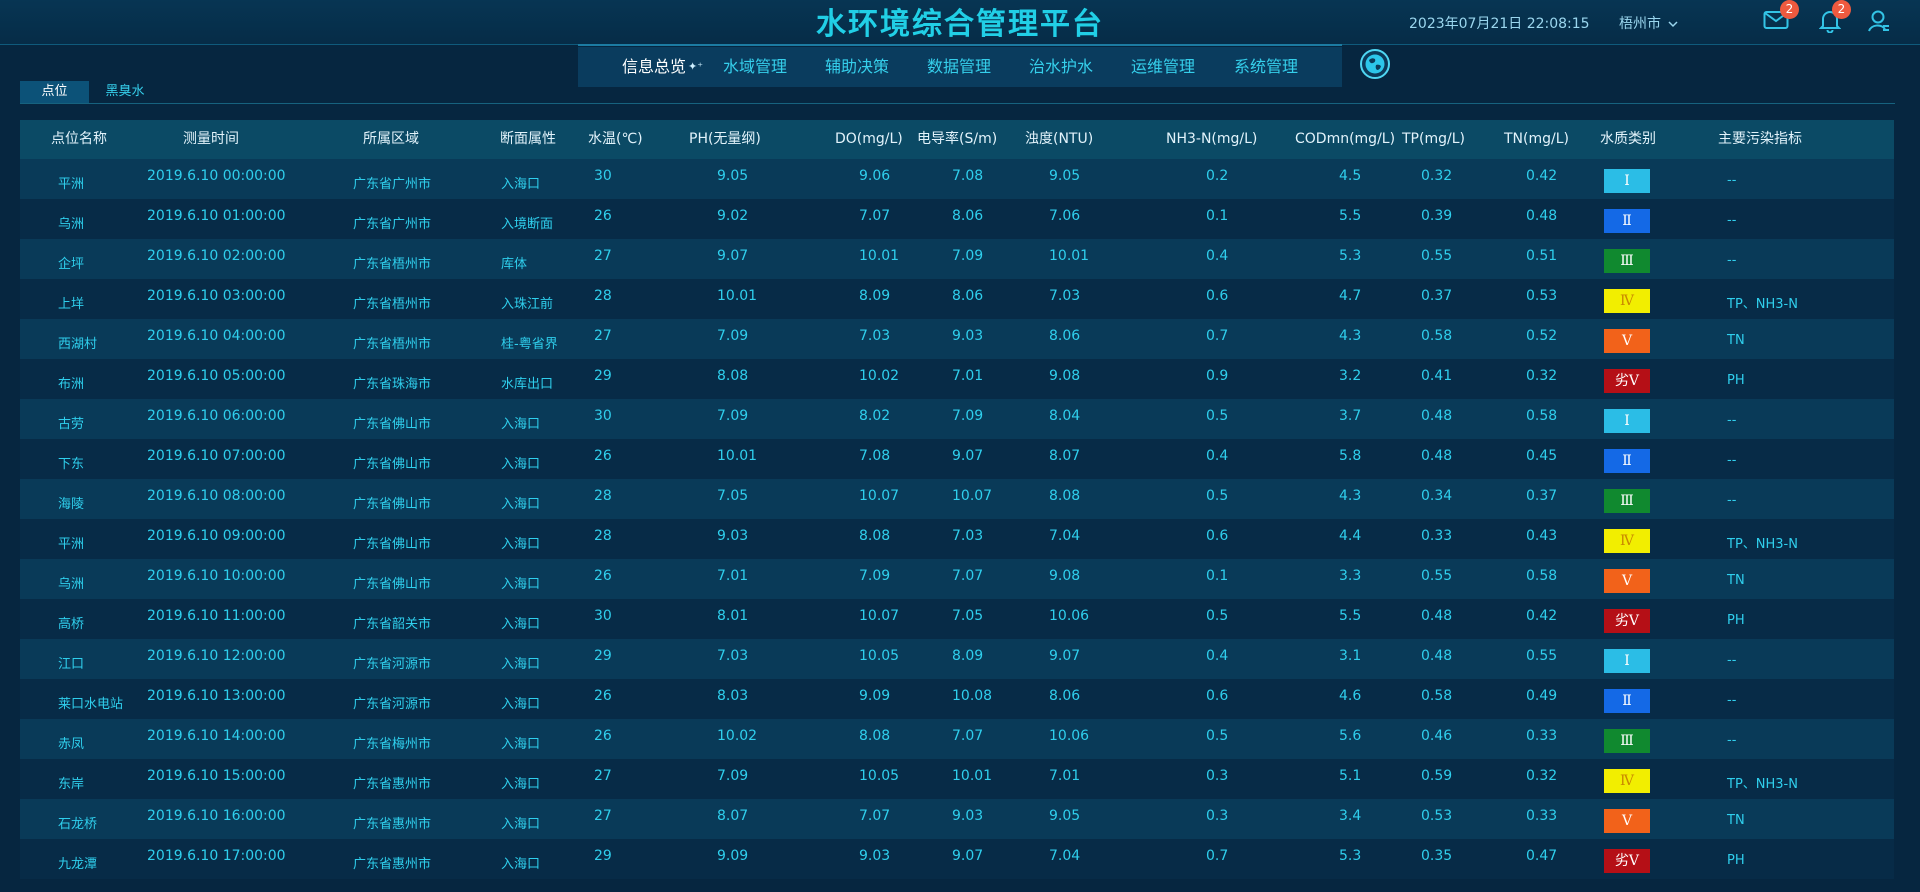  I want to click on conductivity-cell: 7.01, so click(968, 376).